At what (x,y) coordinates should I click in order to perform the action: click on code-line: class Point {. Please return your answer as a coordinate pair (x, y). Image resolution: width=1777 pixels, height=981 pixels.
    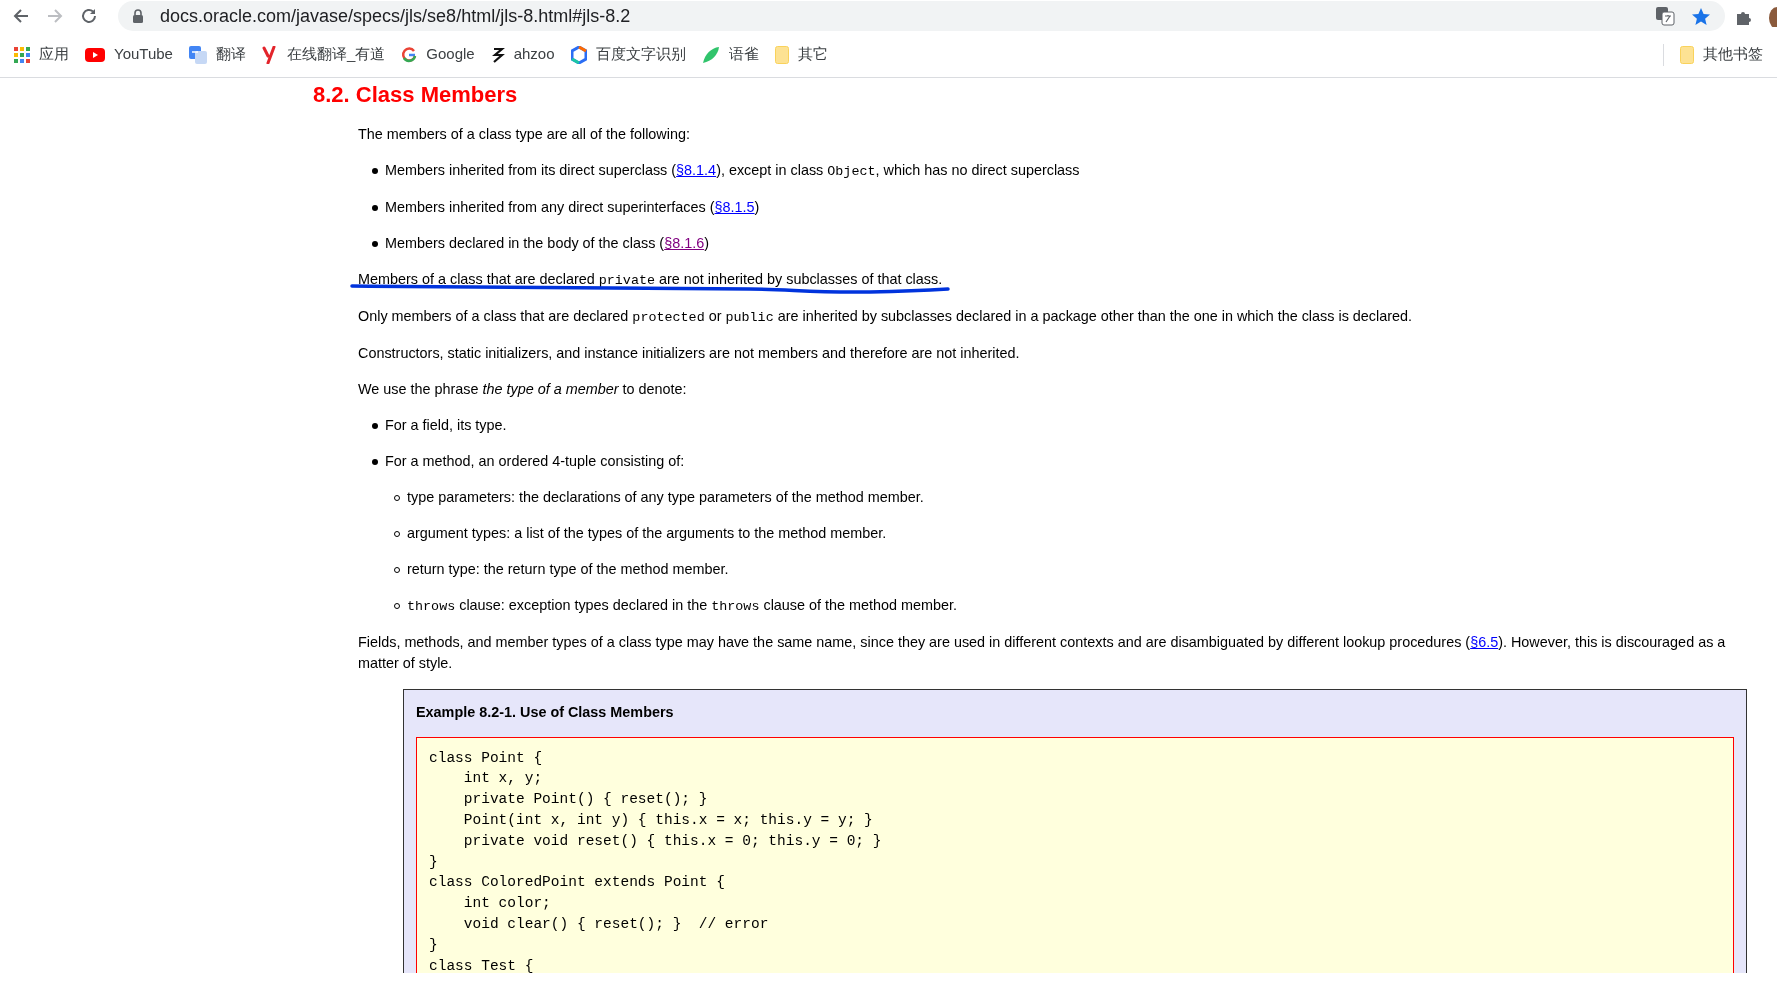
    Looking at the image, I should click on (486, 758).